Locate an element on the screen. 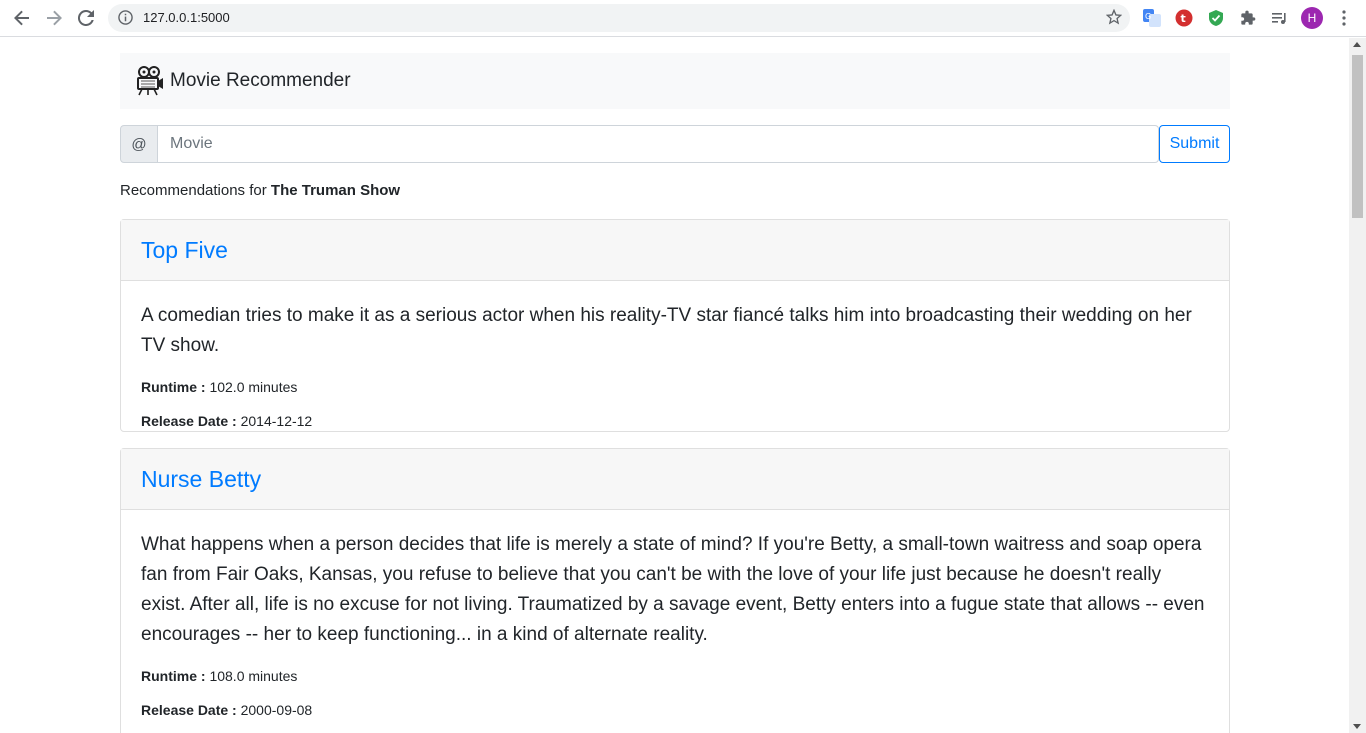 Image resolution: width=1366 pixels, height=733 pixels. scroll-down-arrow-icon is located at coordinates (1357, 726).